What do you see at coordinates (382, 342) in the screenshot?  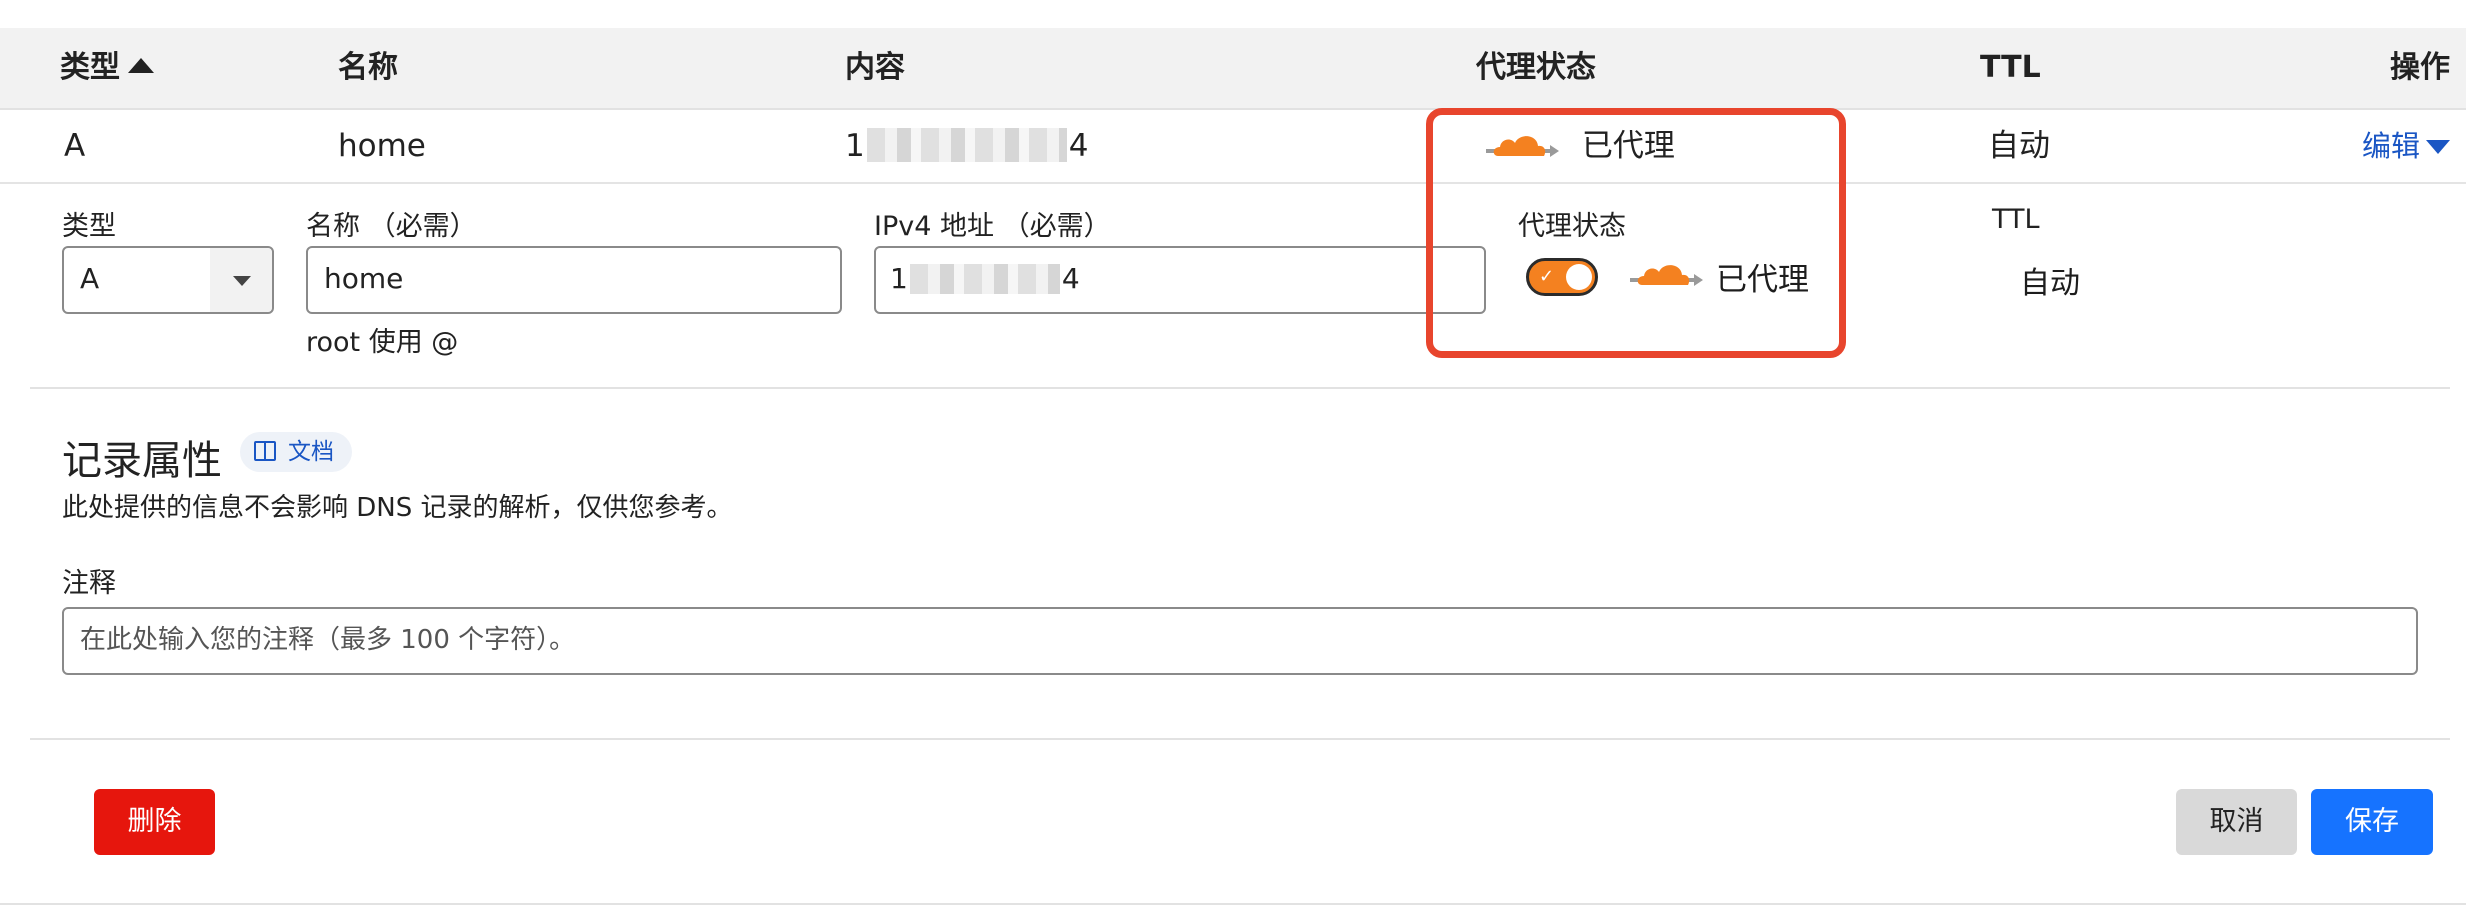 I see `name-help-text: root 使用 @` at bounding box center [382, 342].